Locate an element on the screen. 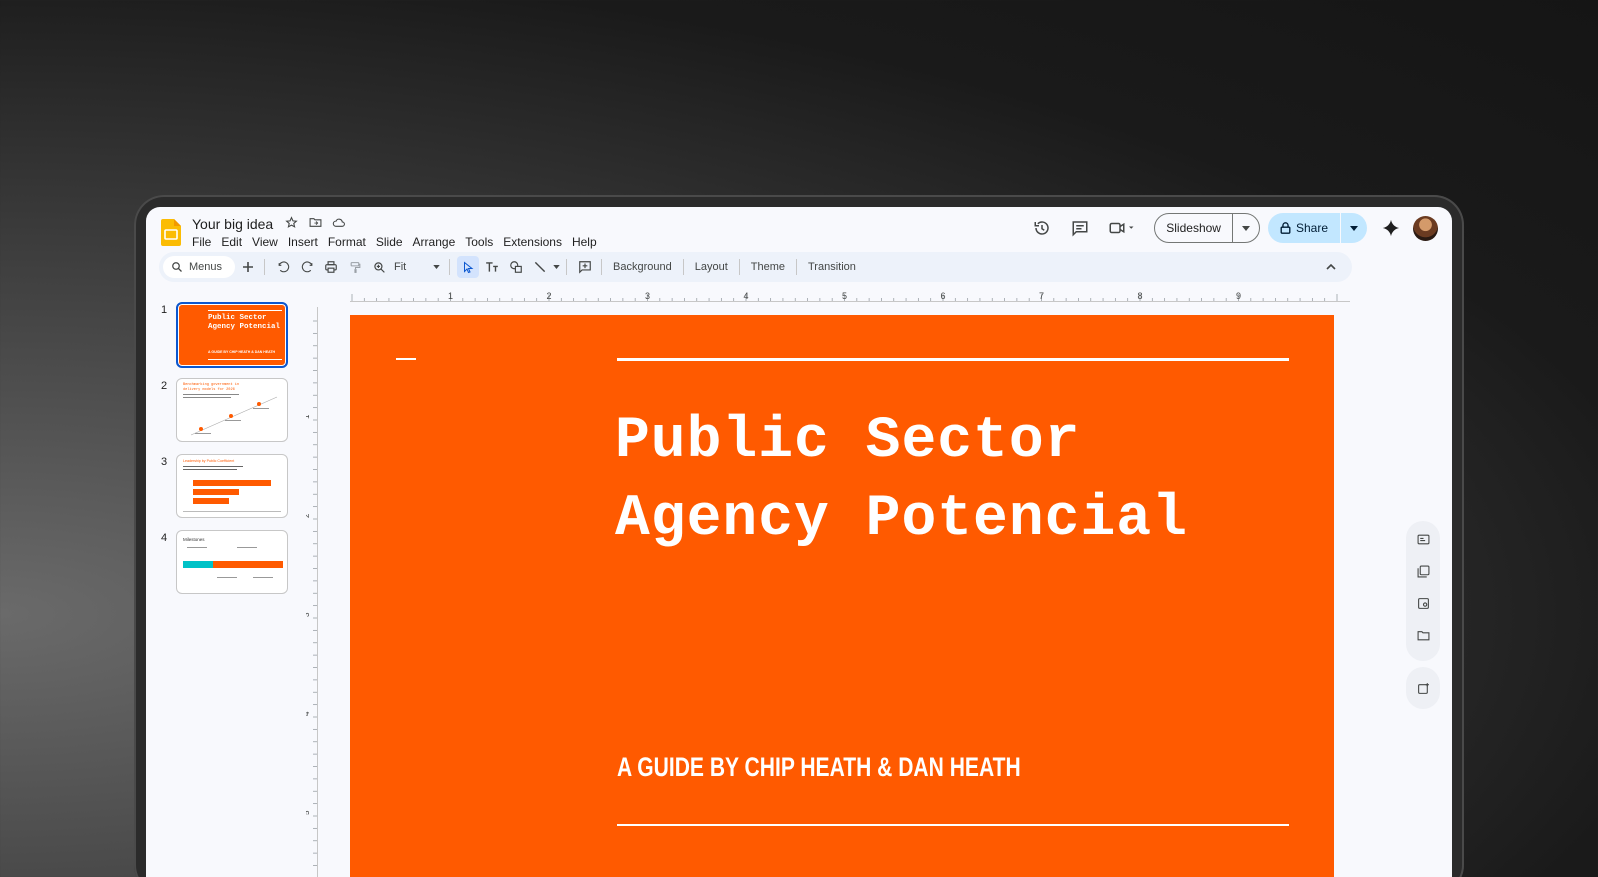 This screenshot has height=877, width=1598. new-slide-icon is located at coordinates (248, 267).